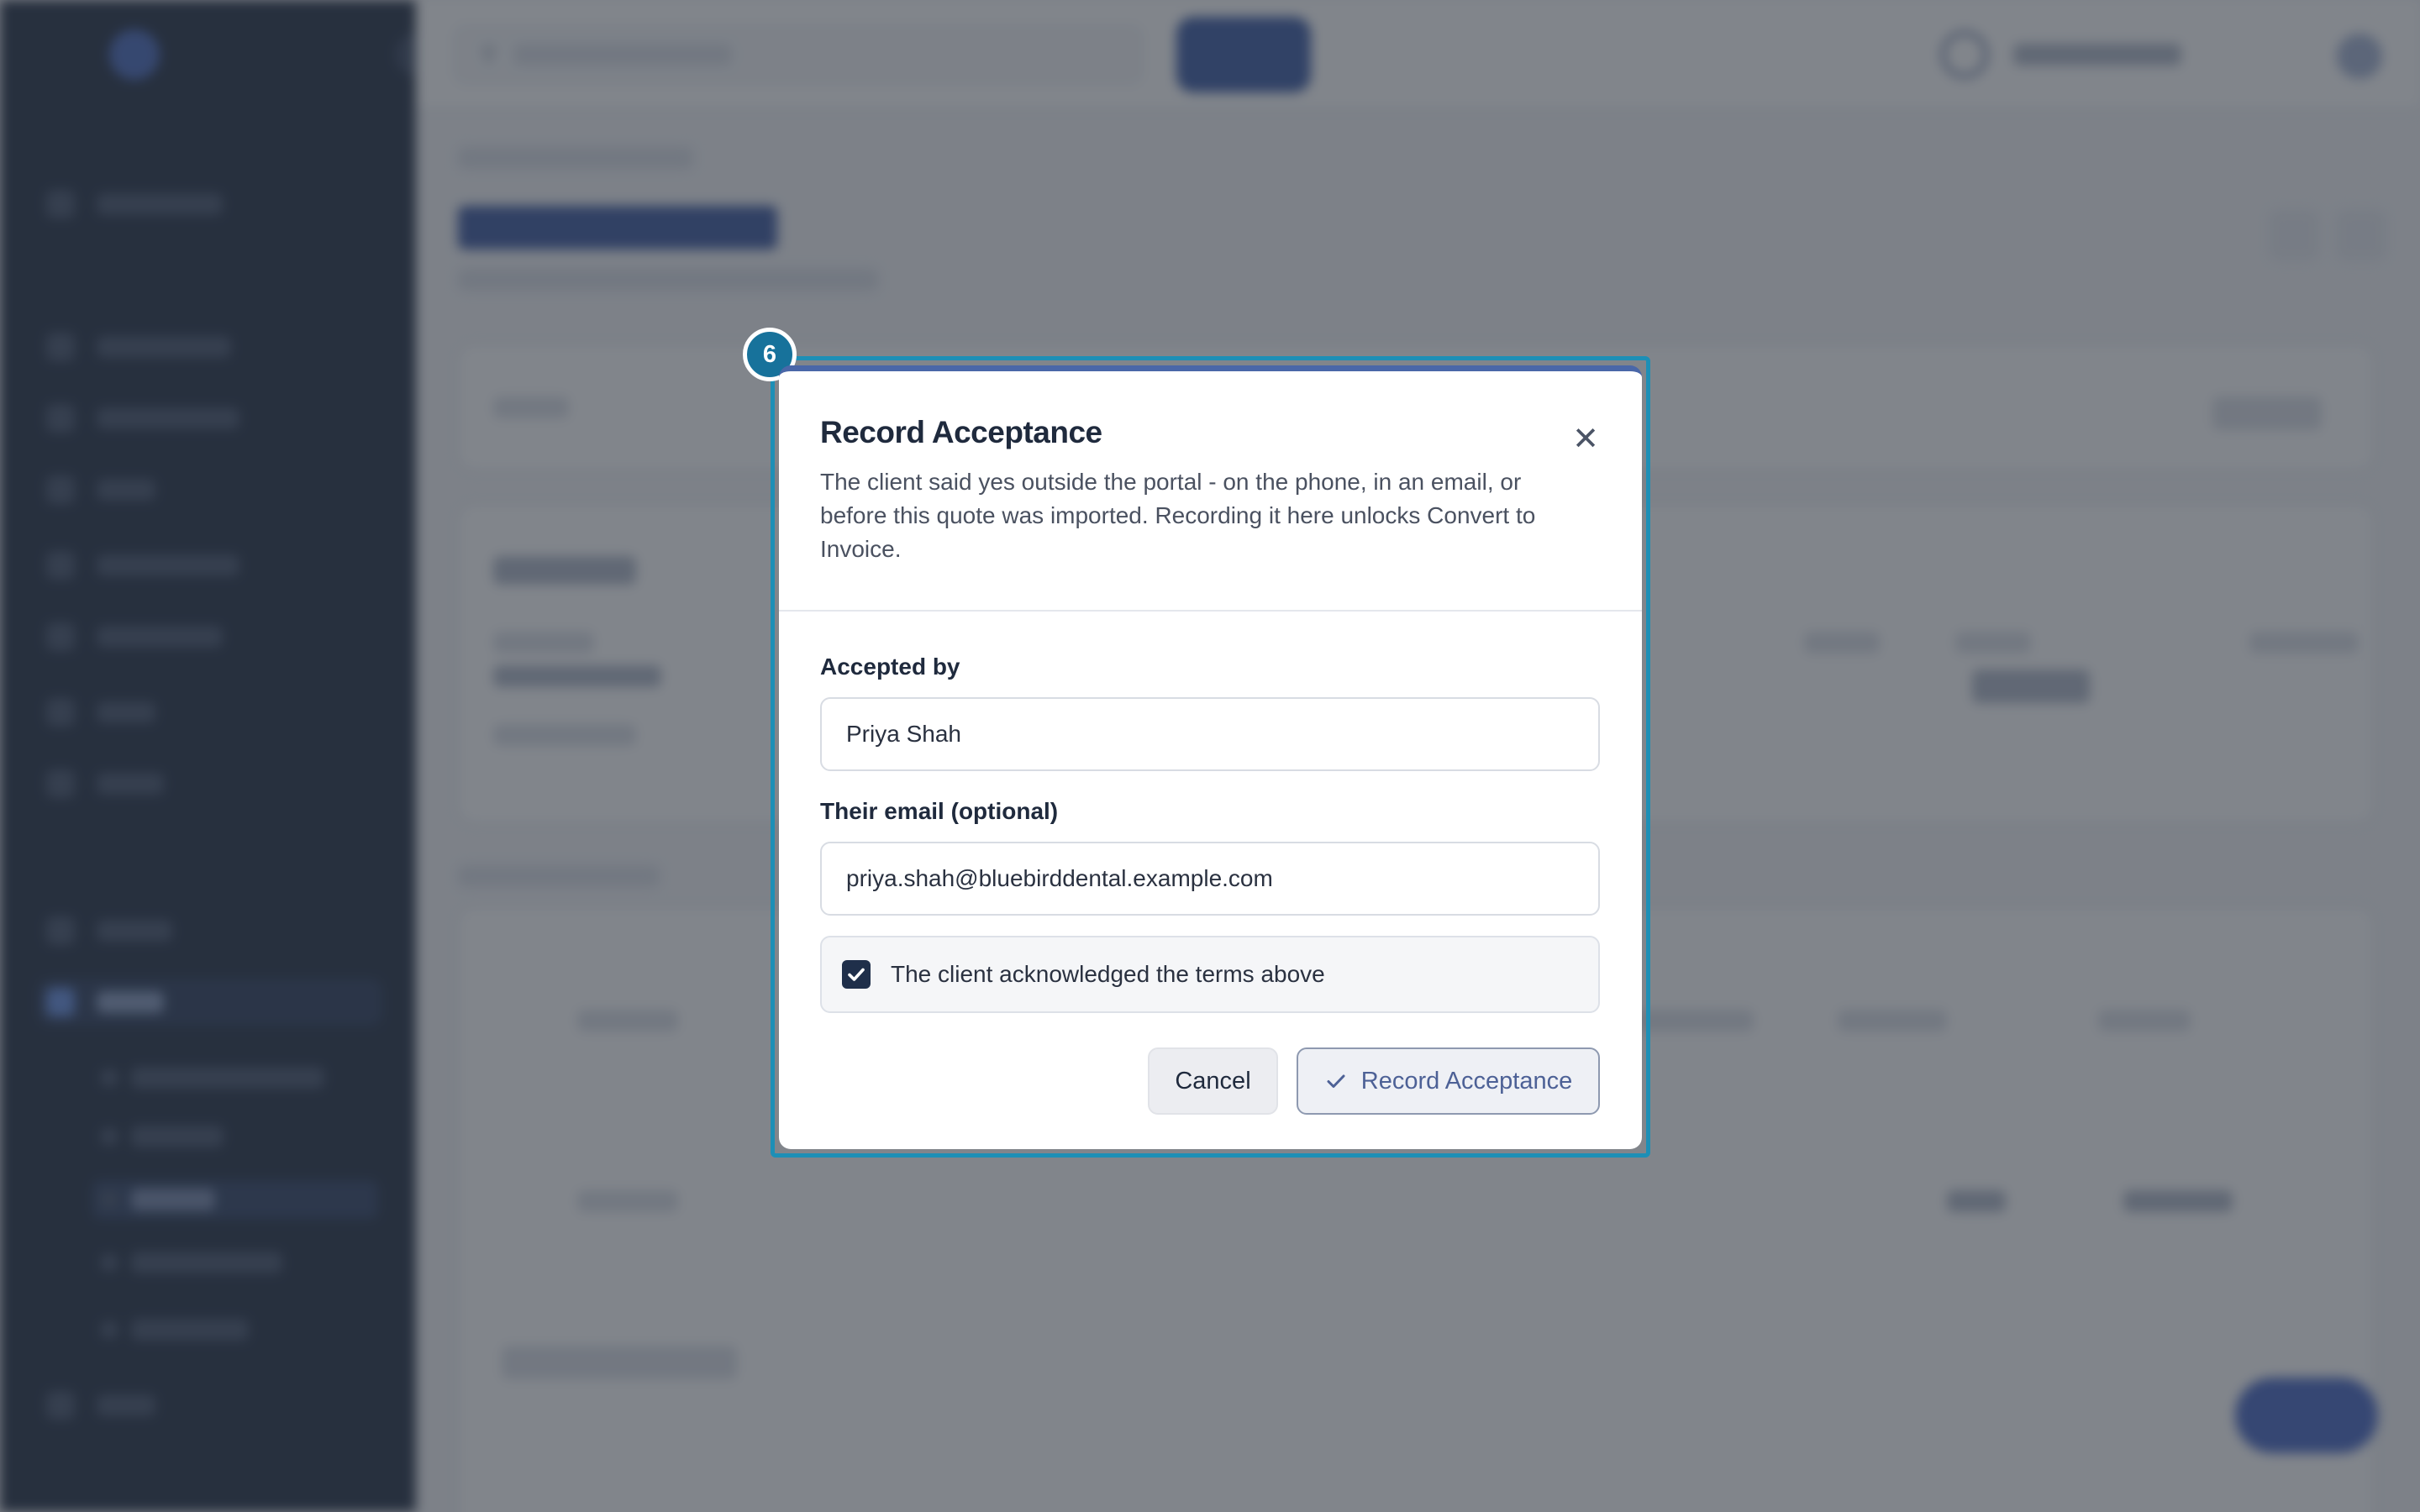 The height and width of the screenshot is (1512, 2420). Describe the element at coordinates (1586, 438) in the screenshot. I see `close-icon: ✕` at that location.